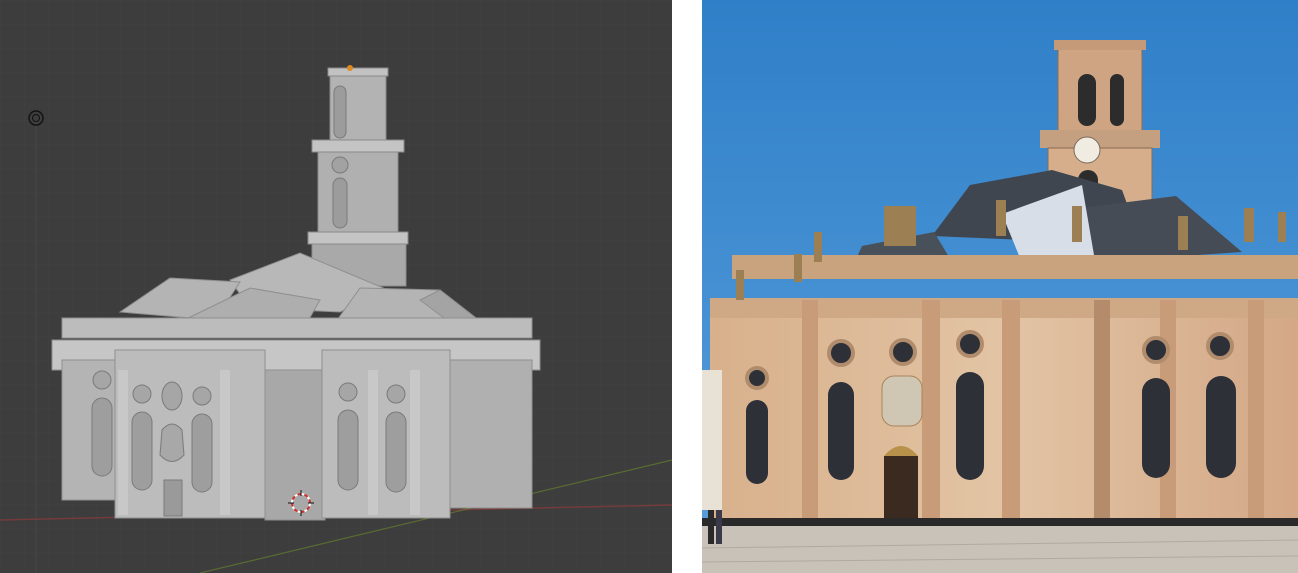  What do you see at coordinates (687, 286) in the screenshot?
I see `separator` at bounding box center [687, 286].